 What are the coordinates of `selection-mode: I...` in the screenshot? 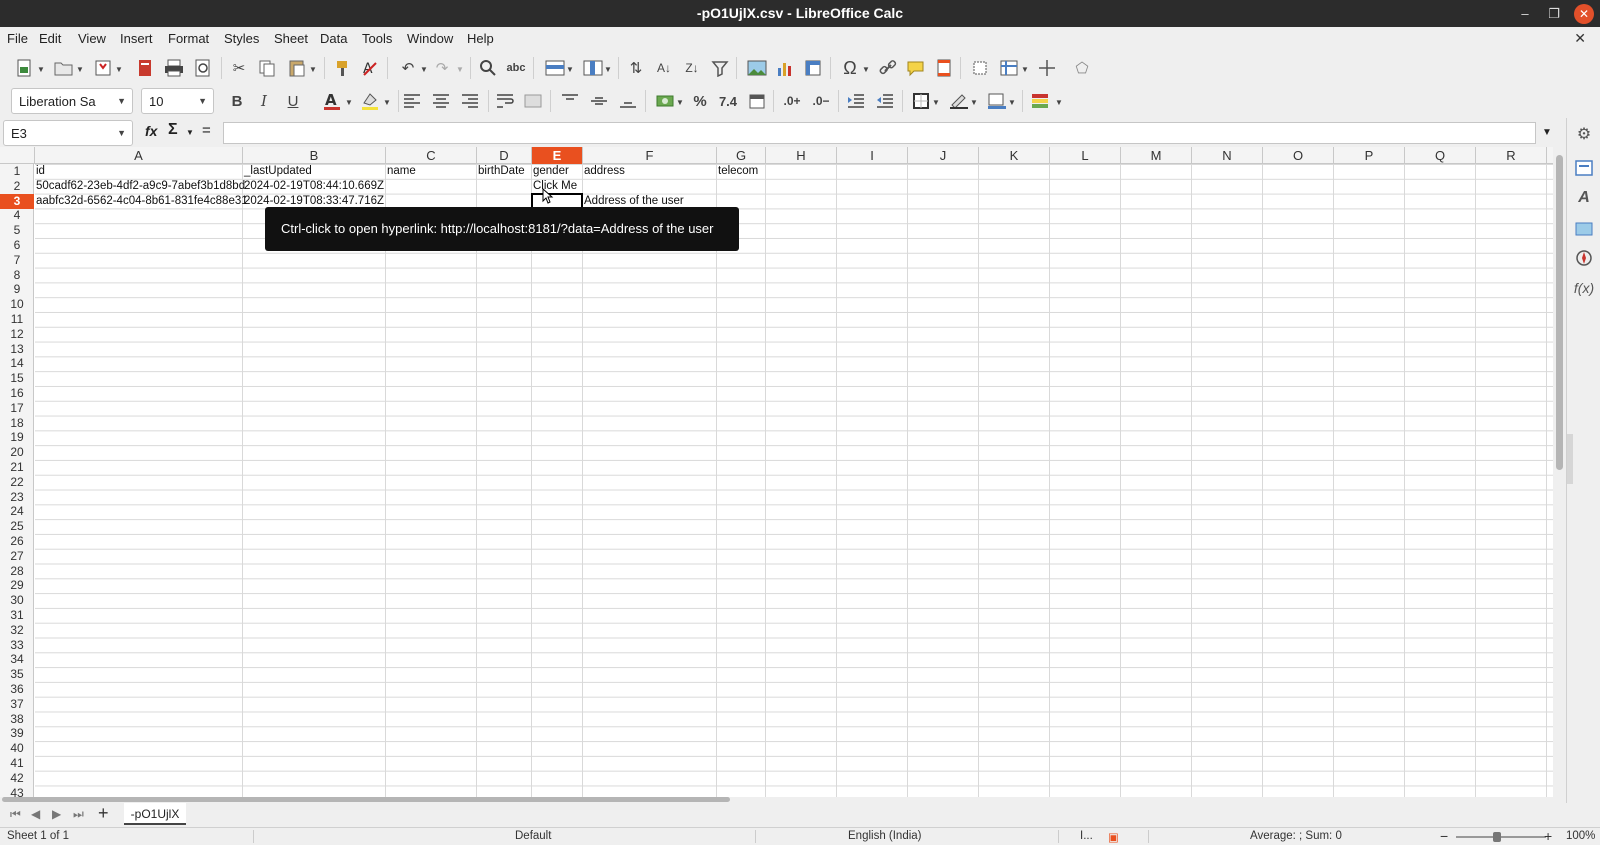 It's located at (1086, 836).